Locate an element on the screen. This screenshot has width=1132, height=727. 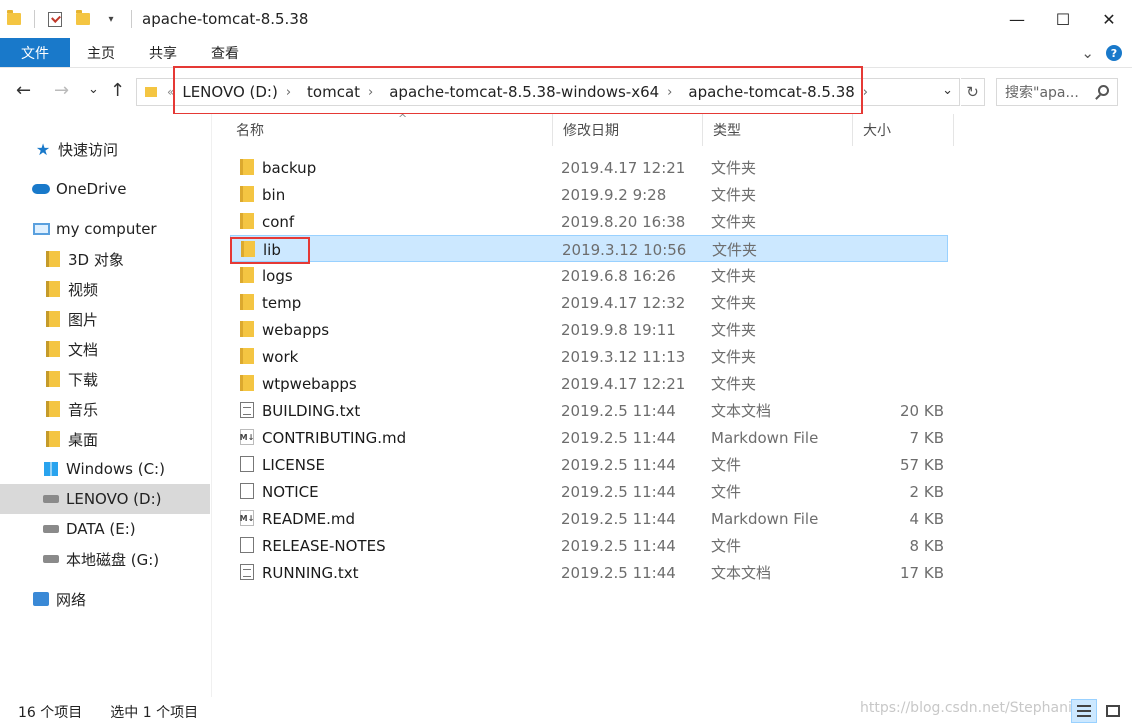
refresh-button: ↻ is located at coordinates (973, 92).